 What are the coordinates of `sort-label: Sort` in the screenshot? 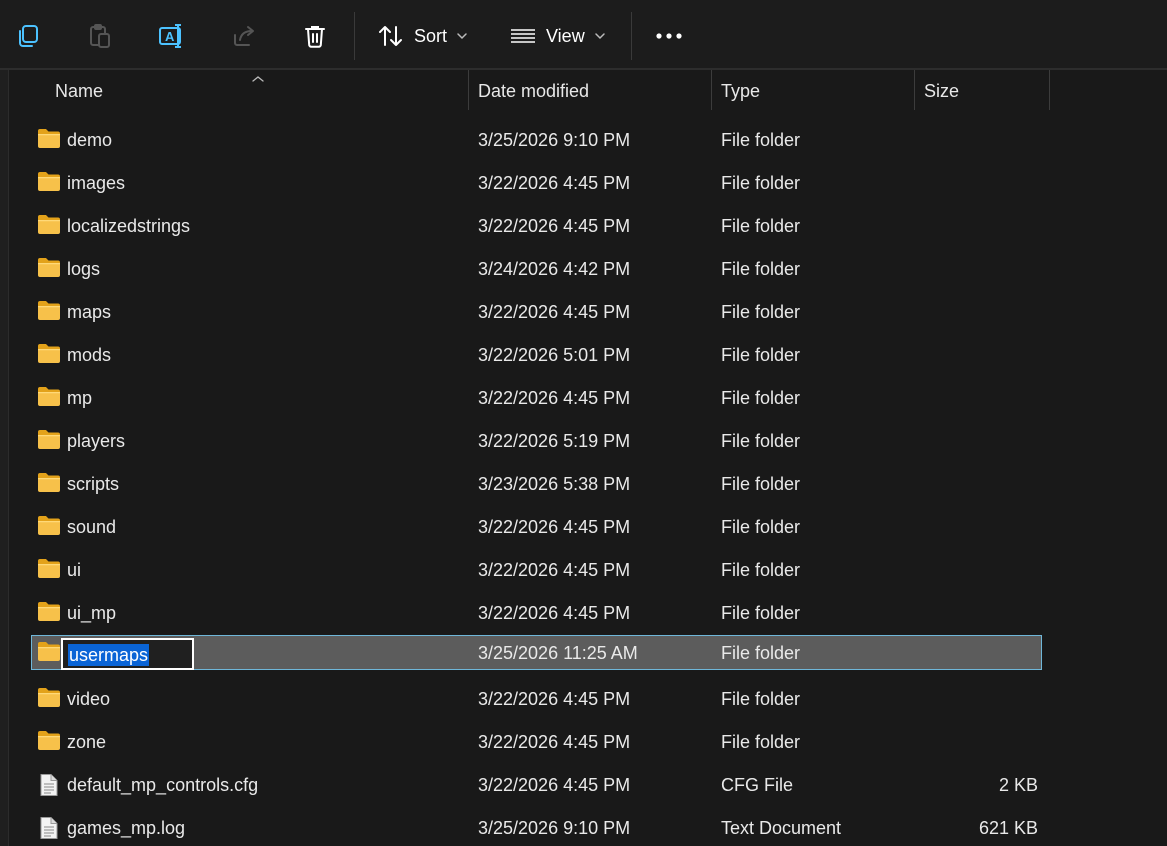 It's located at (431, 35).